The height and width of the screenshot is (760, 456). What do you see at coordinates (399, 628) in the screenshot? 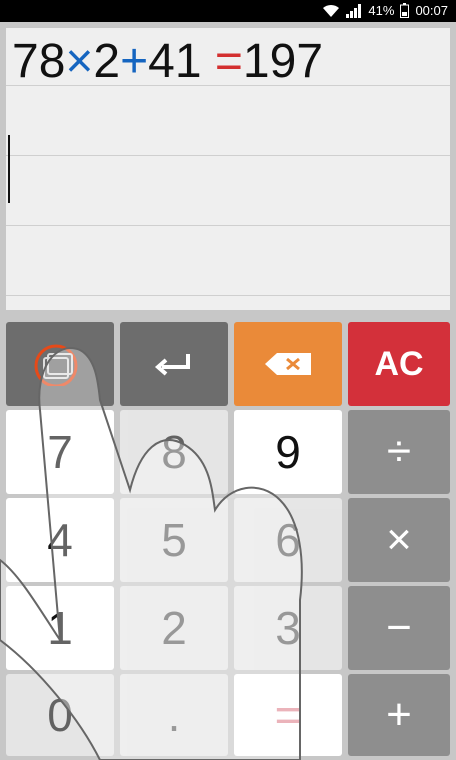
I see `minus-button: −` at bounding box center [399, 628].